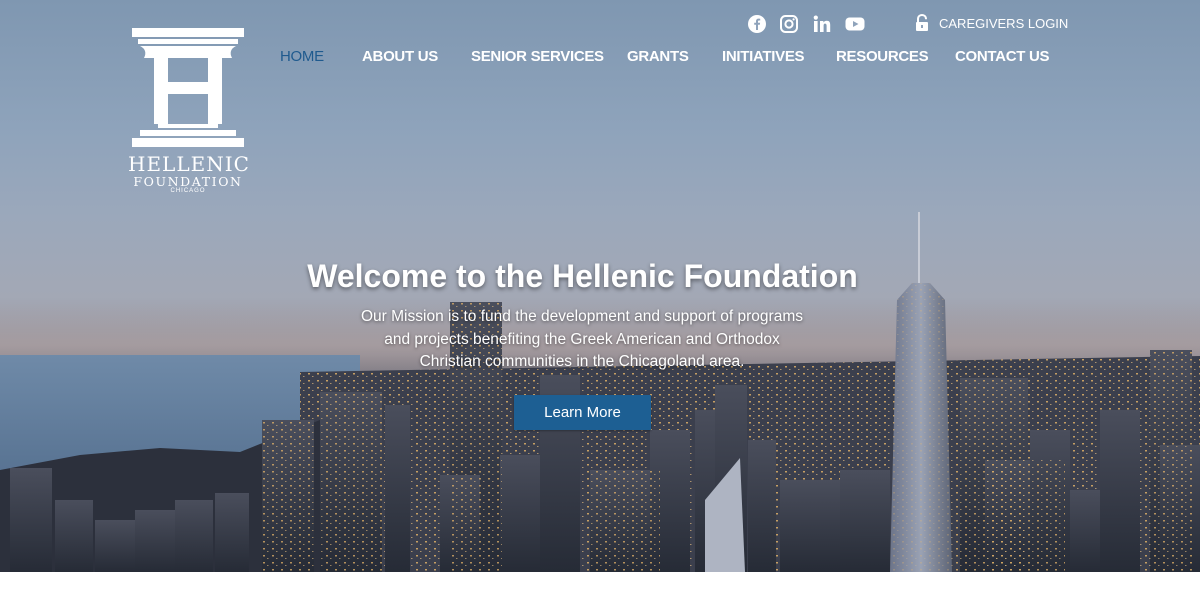 This screenshot has height=600, width=1200. I want to click on hero-title: Welcome to the Hellenic Foundation, so click(582, 276).